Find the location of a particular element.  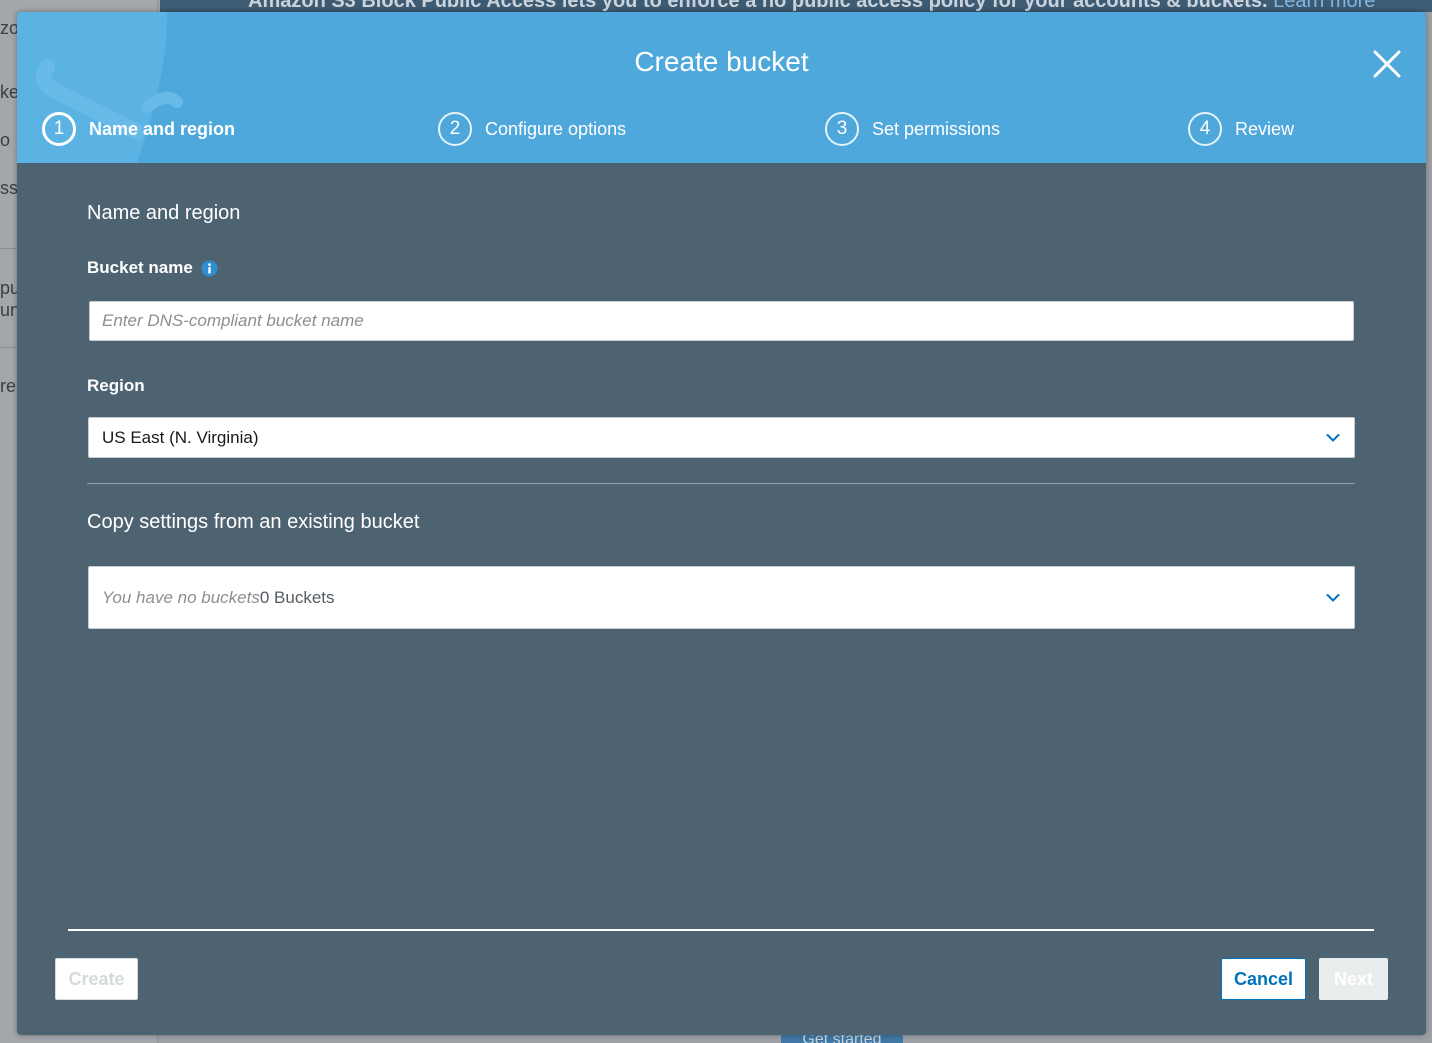

bucket-name-label-text: Bucket name is located at coordinates (140, 267).